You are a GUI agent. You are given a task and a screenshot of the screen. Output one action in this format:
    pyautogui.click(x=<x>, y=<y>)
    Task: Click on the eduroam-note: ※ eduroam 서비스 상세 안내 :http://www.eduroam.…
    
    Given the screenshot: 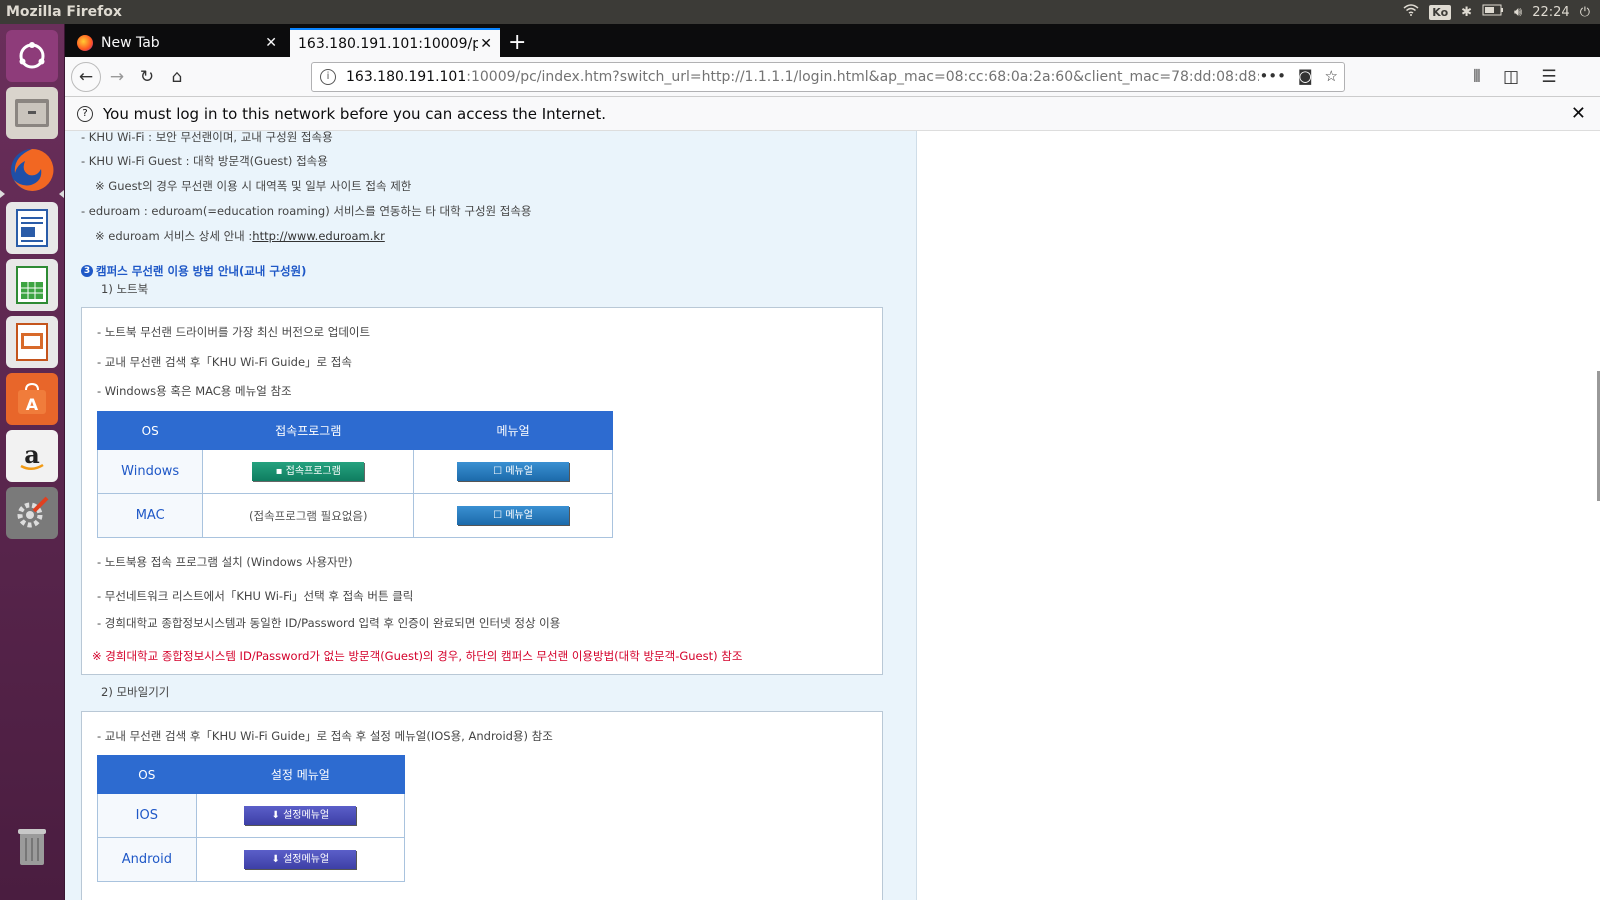 What is the action you would take?
    pyautogui.click(x=240, y=236)
    